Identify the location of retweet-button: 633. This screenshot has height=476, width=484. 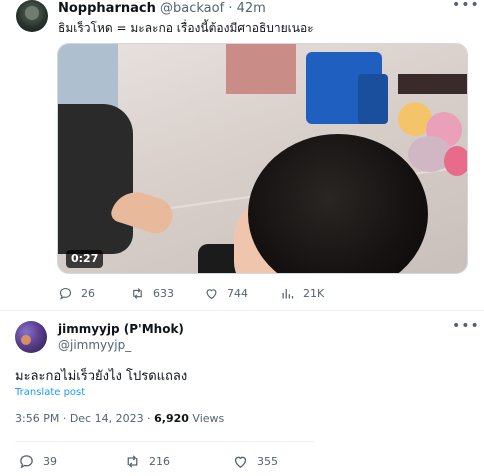
(152, 293).